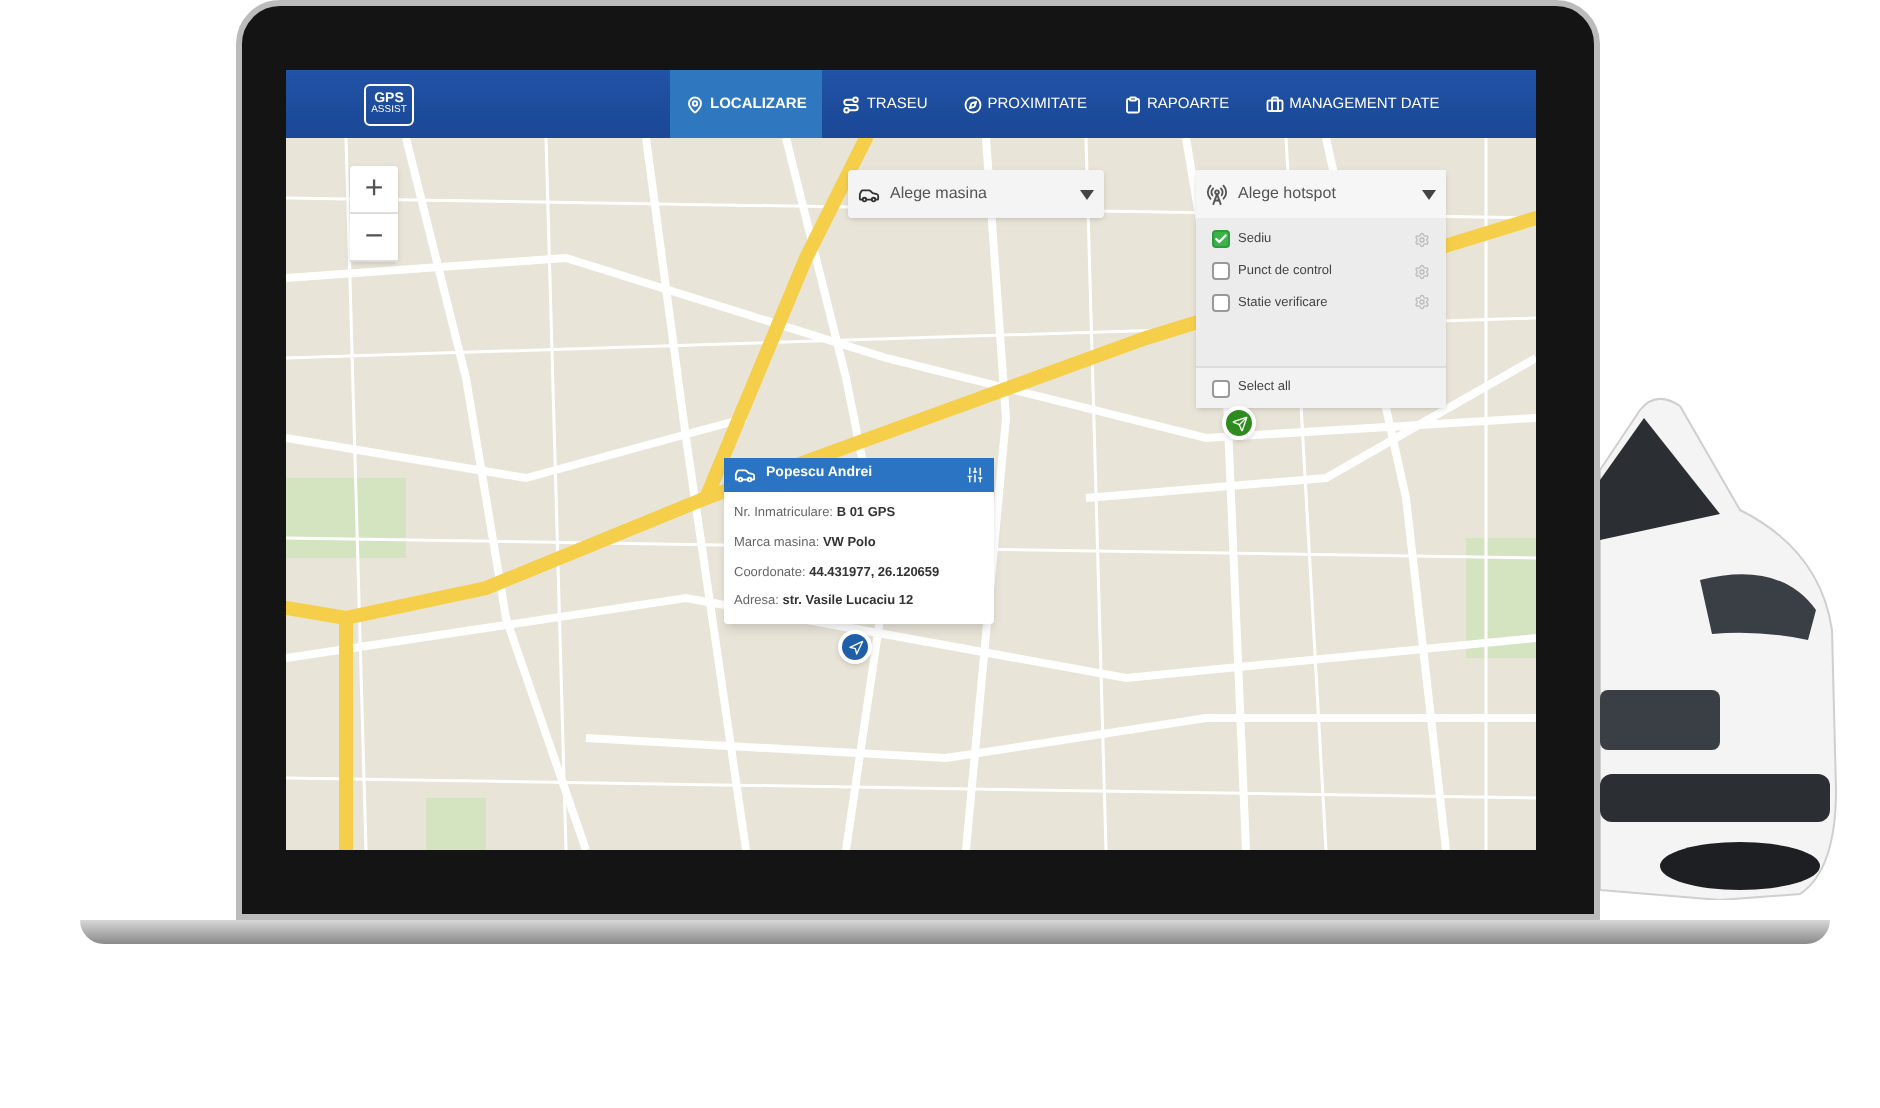  I want to click on route-icon, so click(851, 104).